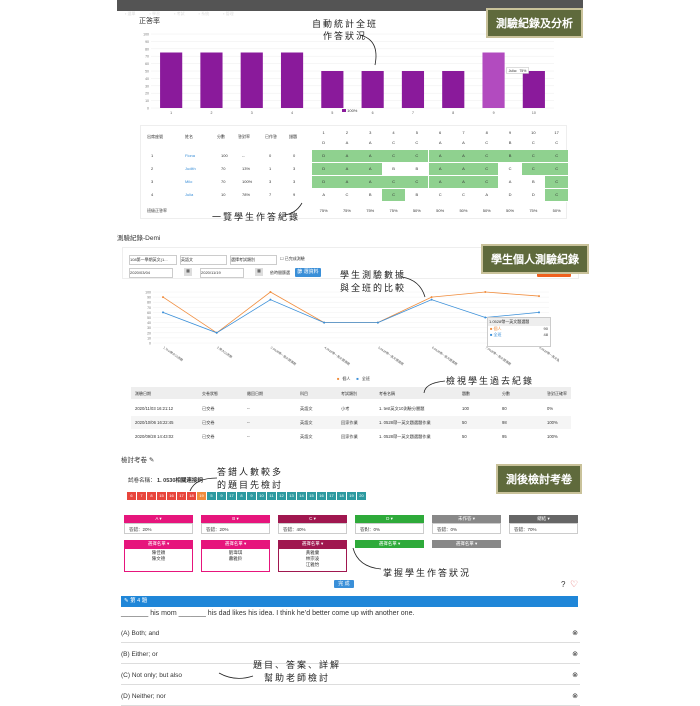 Image resolution: width=700 pixels, height=706 pixels. I want to click on choice-row: (B) Either; or ⊗, so click(350, 655).